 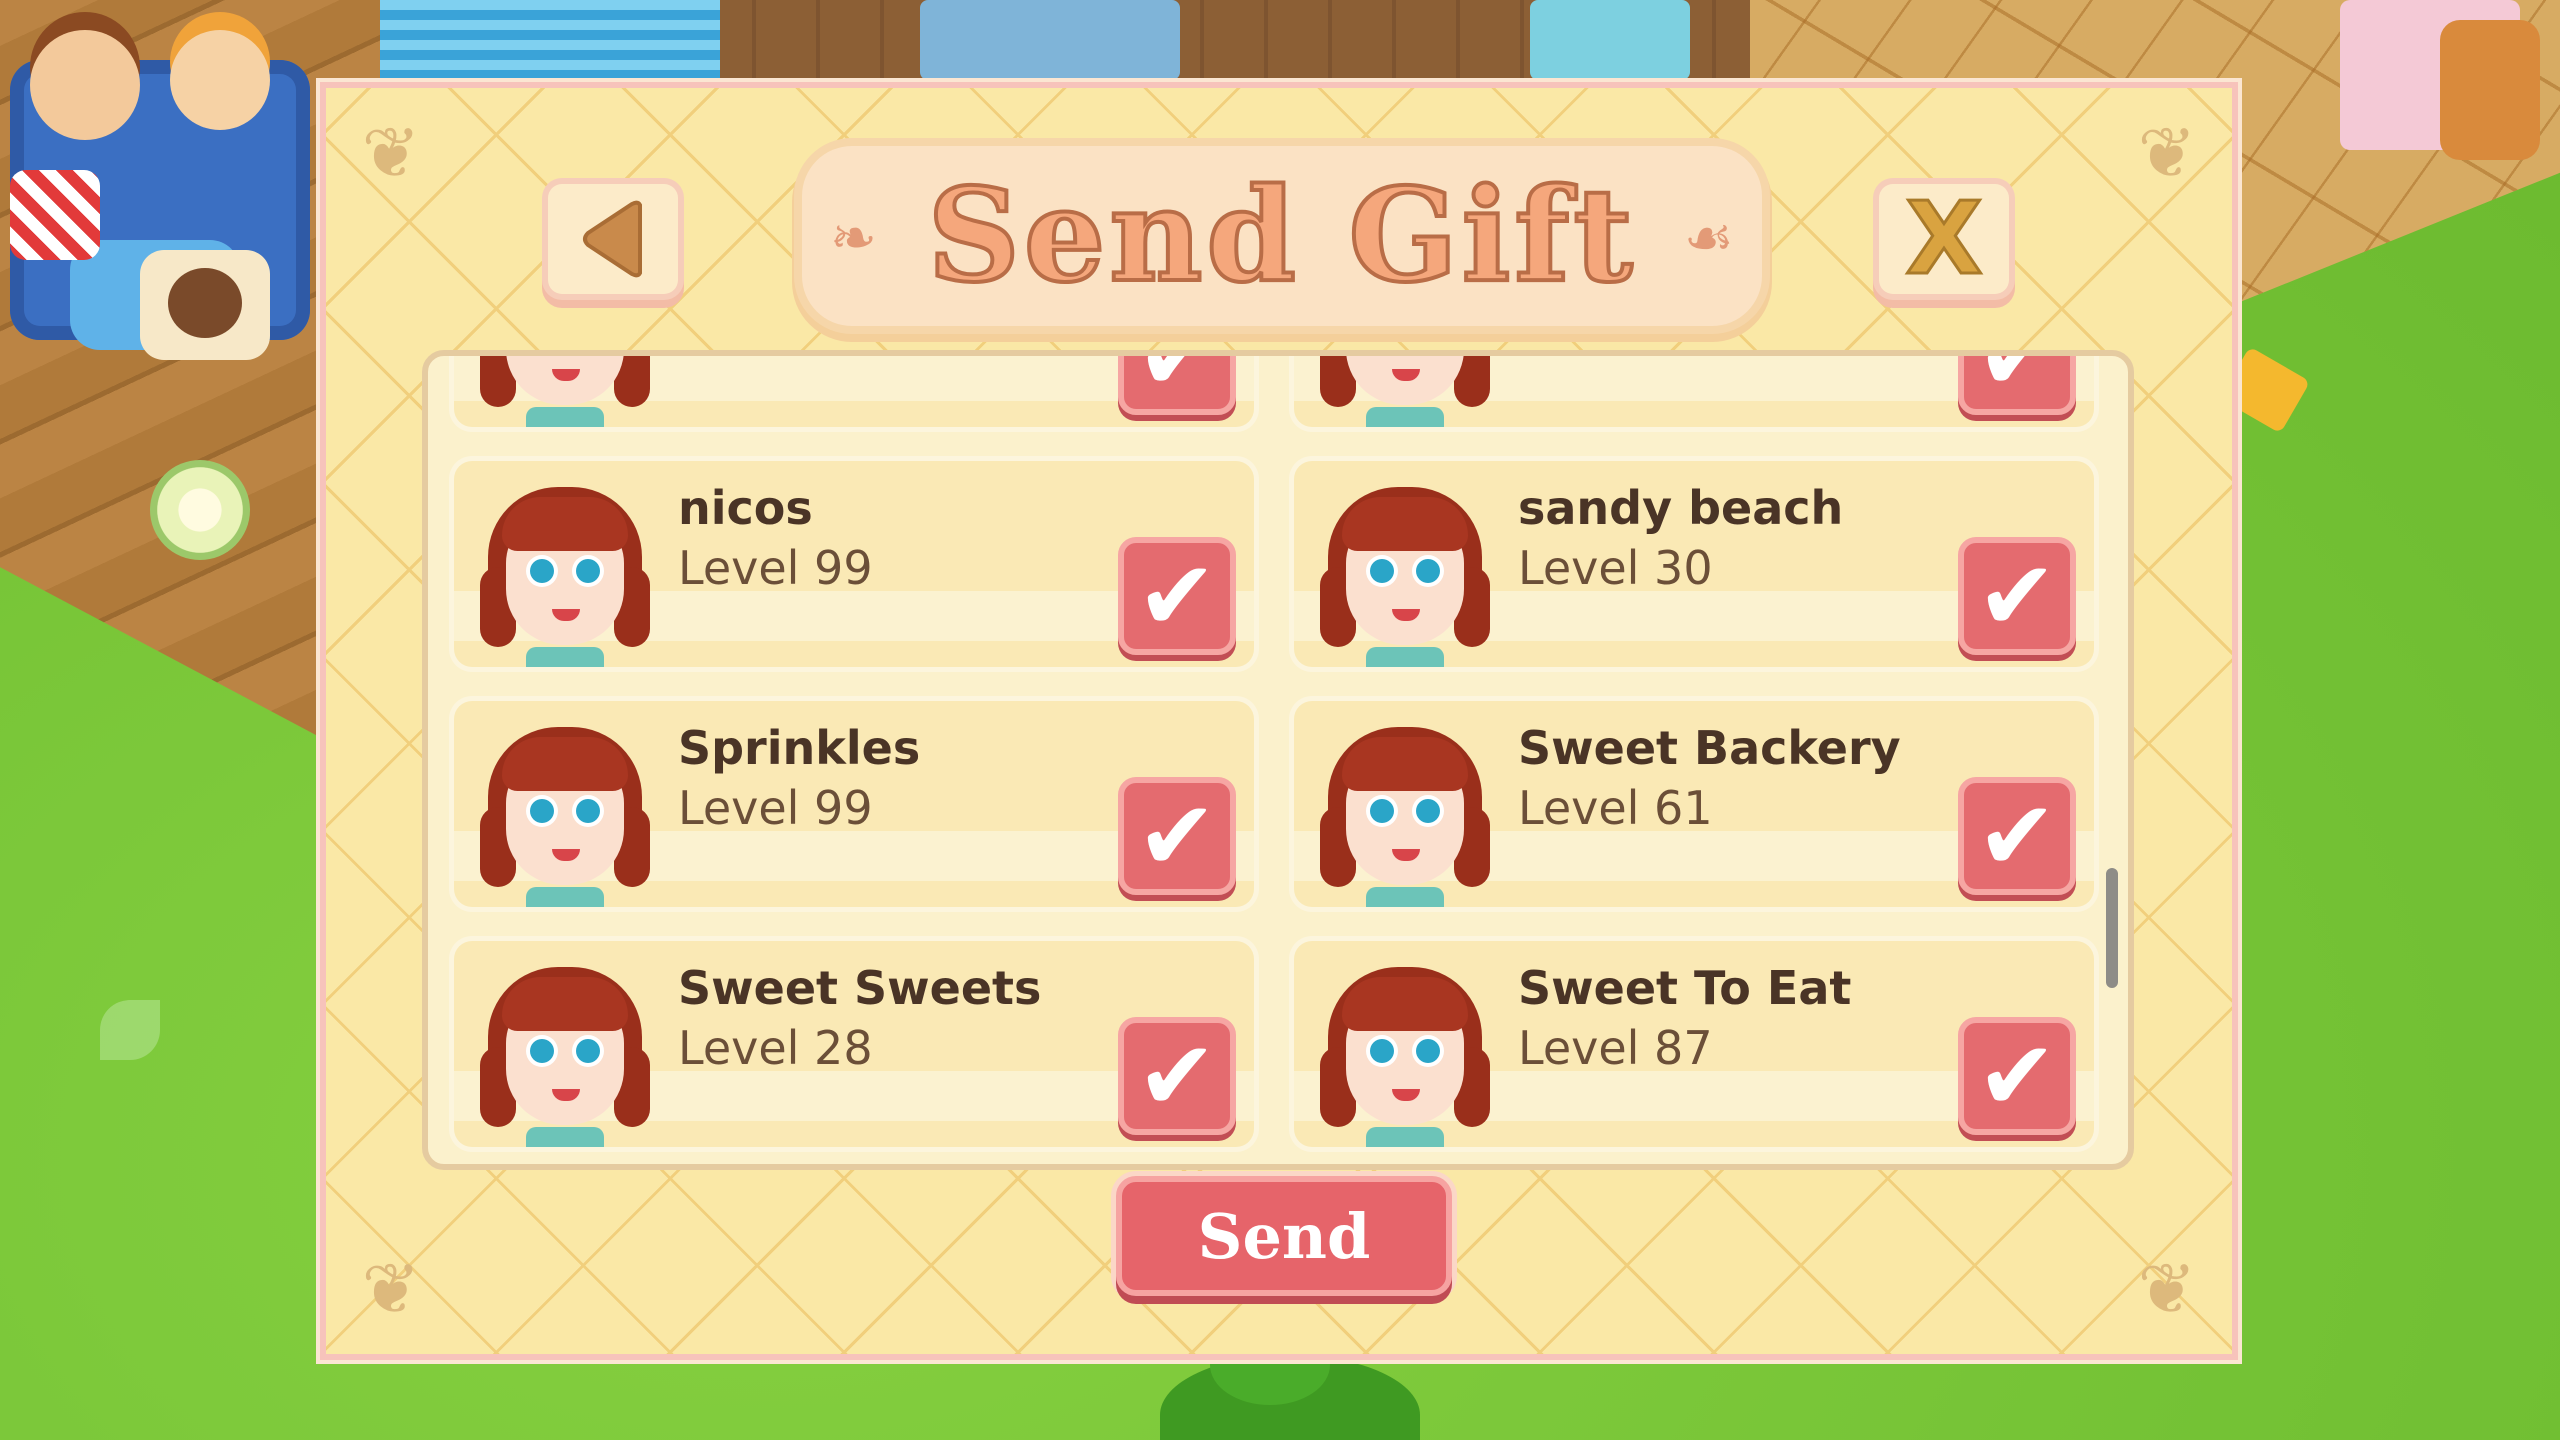 I want to click on close-icon: X, so click(x=1944, y=238).